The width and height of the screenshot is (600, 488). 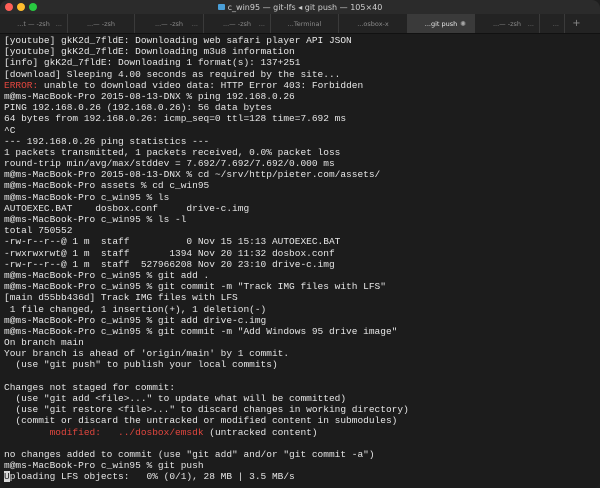 I want to click on terminal-line: AUTOEXEC.BAT dosbox.conf drive-c.img, so click(x=127, y=208).